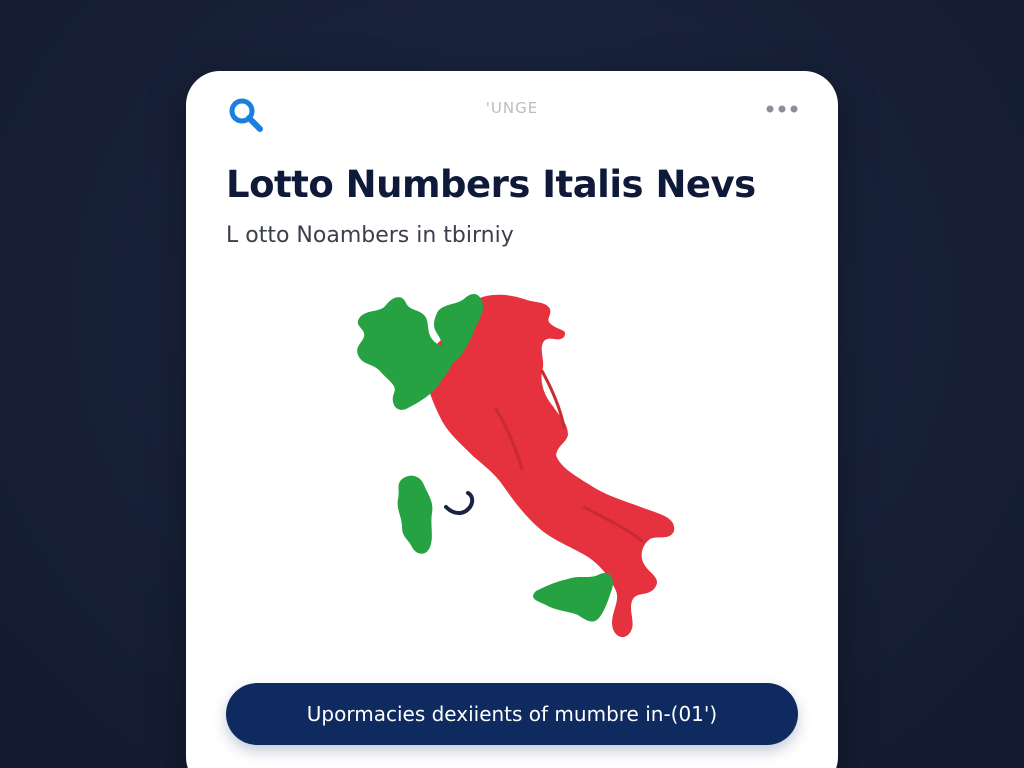 The image size is (1024, 768). What do you see at coordinates (415, 514) in the screenshot?
I see `sardinia-island` at bounding box center [415, 514].